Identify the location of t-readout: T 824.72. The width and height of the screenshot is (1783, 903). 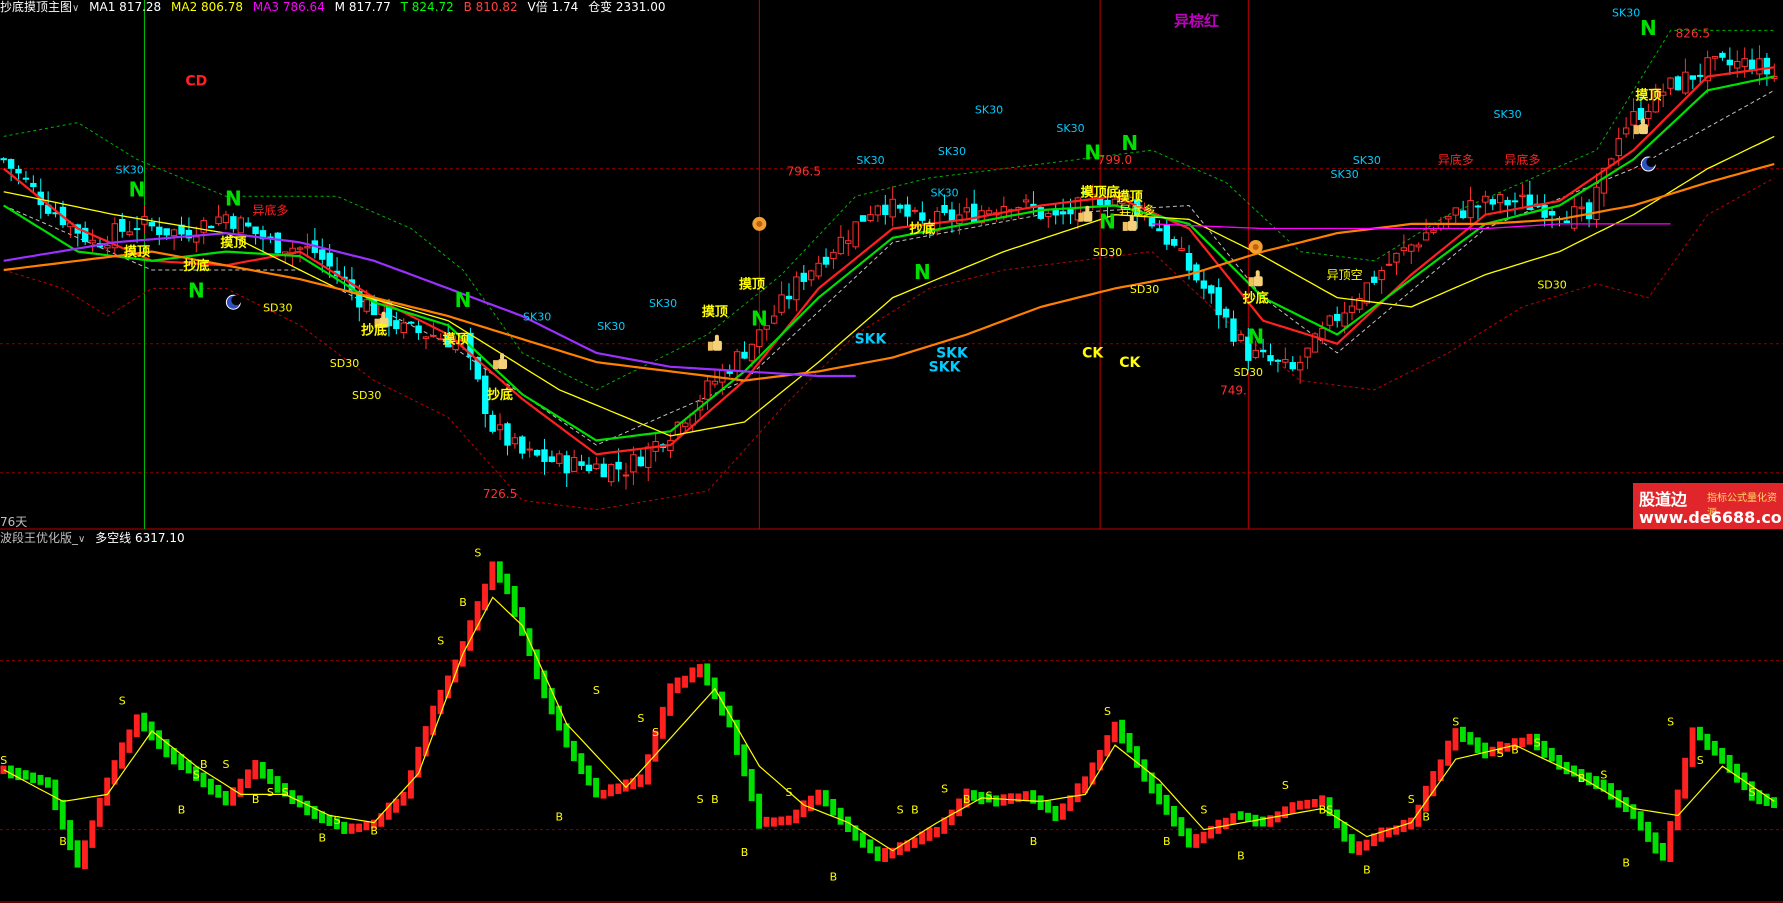
(427, 7).